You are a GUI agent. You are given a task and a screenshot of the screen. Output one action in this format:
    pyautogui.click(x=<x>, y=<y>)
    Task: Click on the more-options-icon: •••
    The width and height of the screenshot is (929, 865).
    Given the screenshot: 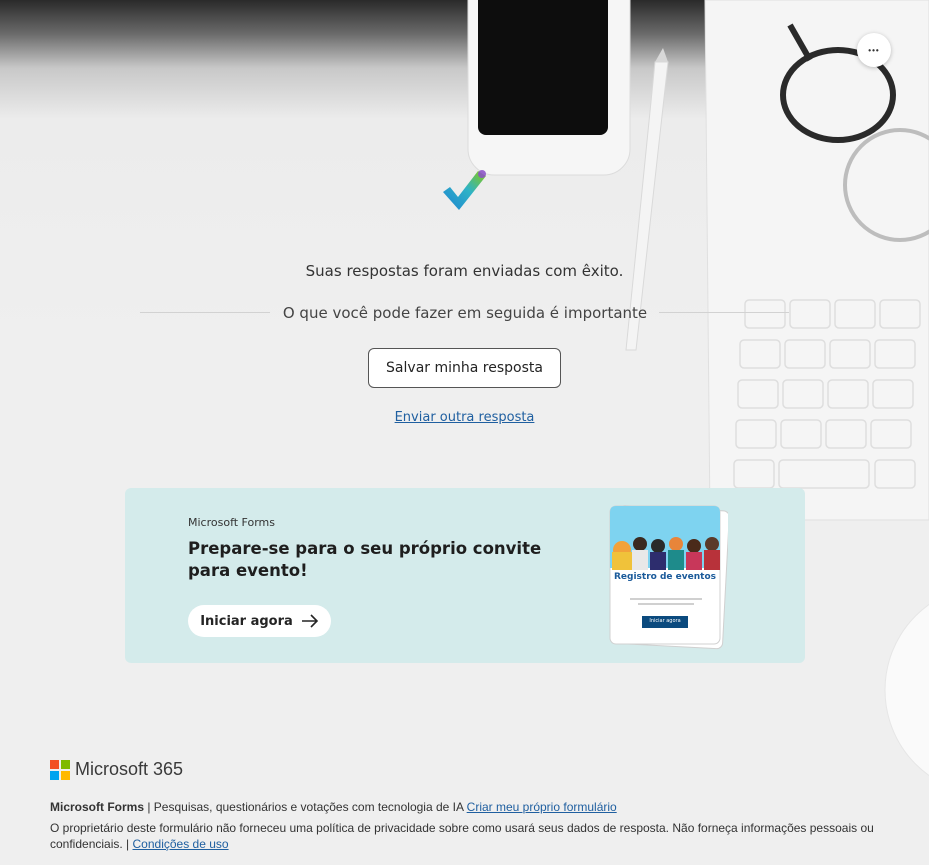 What is the action you would take?
    pyautogui.click(x=874, y=50)
    